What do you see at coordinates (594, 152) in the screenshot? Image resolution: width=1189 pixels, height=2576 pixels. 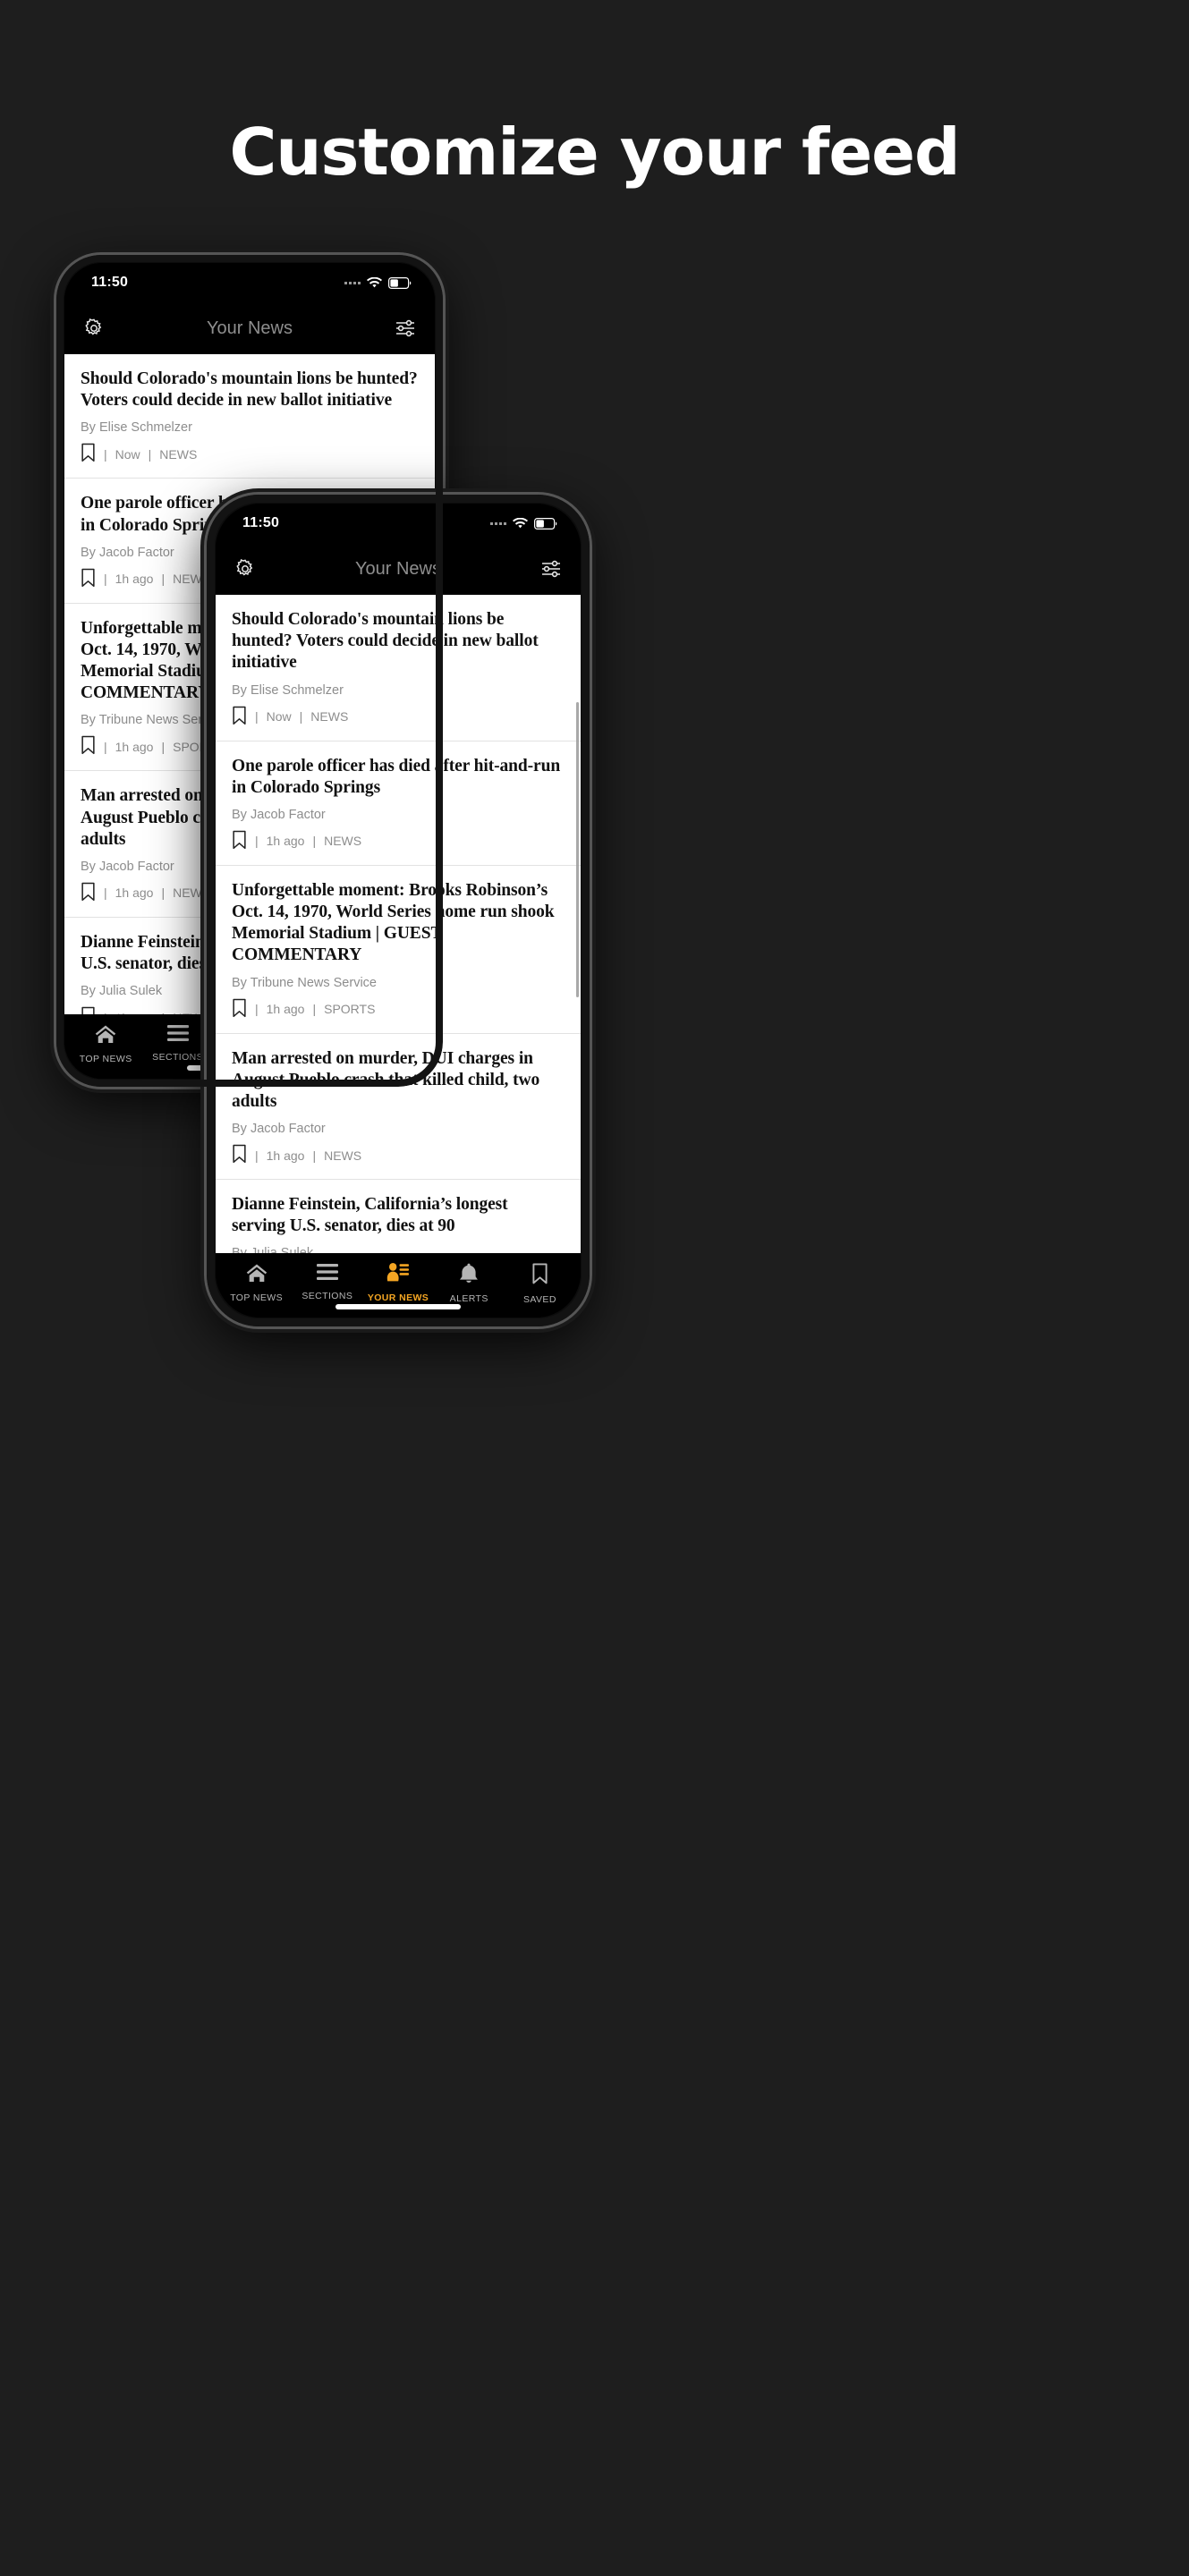 I see `page-title: Customize your feed` at bounding box center [594, 152].